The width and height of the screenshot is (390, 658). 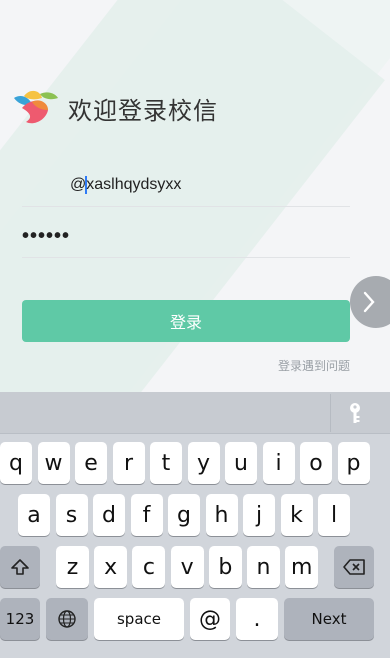 What do you see at coordinates (166, 463) in the screenshot?
I see `key-t: t` at bounding box center [166, 463].